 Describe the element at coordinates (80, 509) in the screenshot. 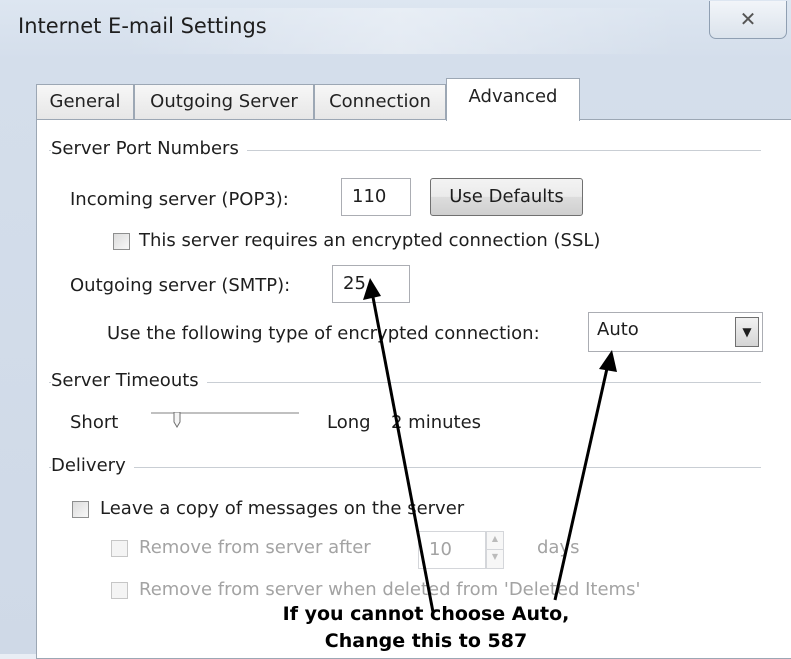

I see `leave-copy-checkbox` at that location.